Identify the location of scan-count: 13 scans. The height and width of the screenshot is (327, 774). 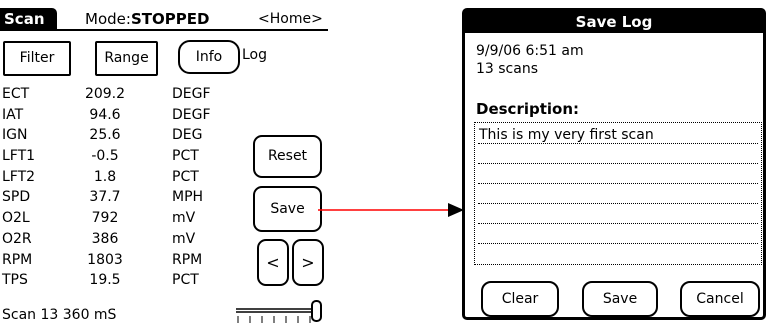
(507, 69).